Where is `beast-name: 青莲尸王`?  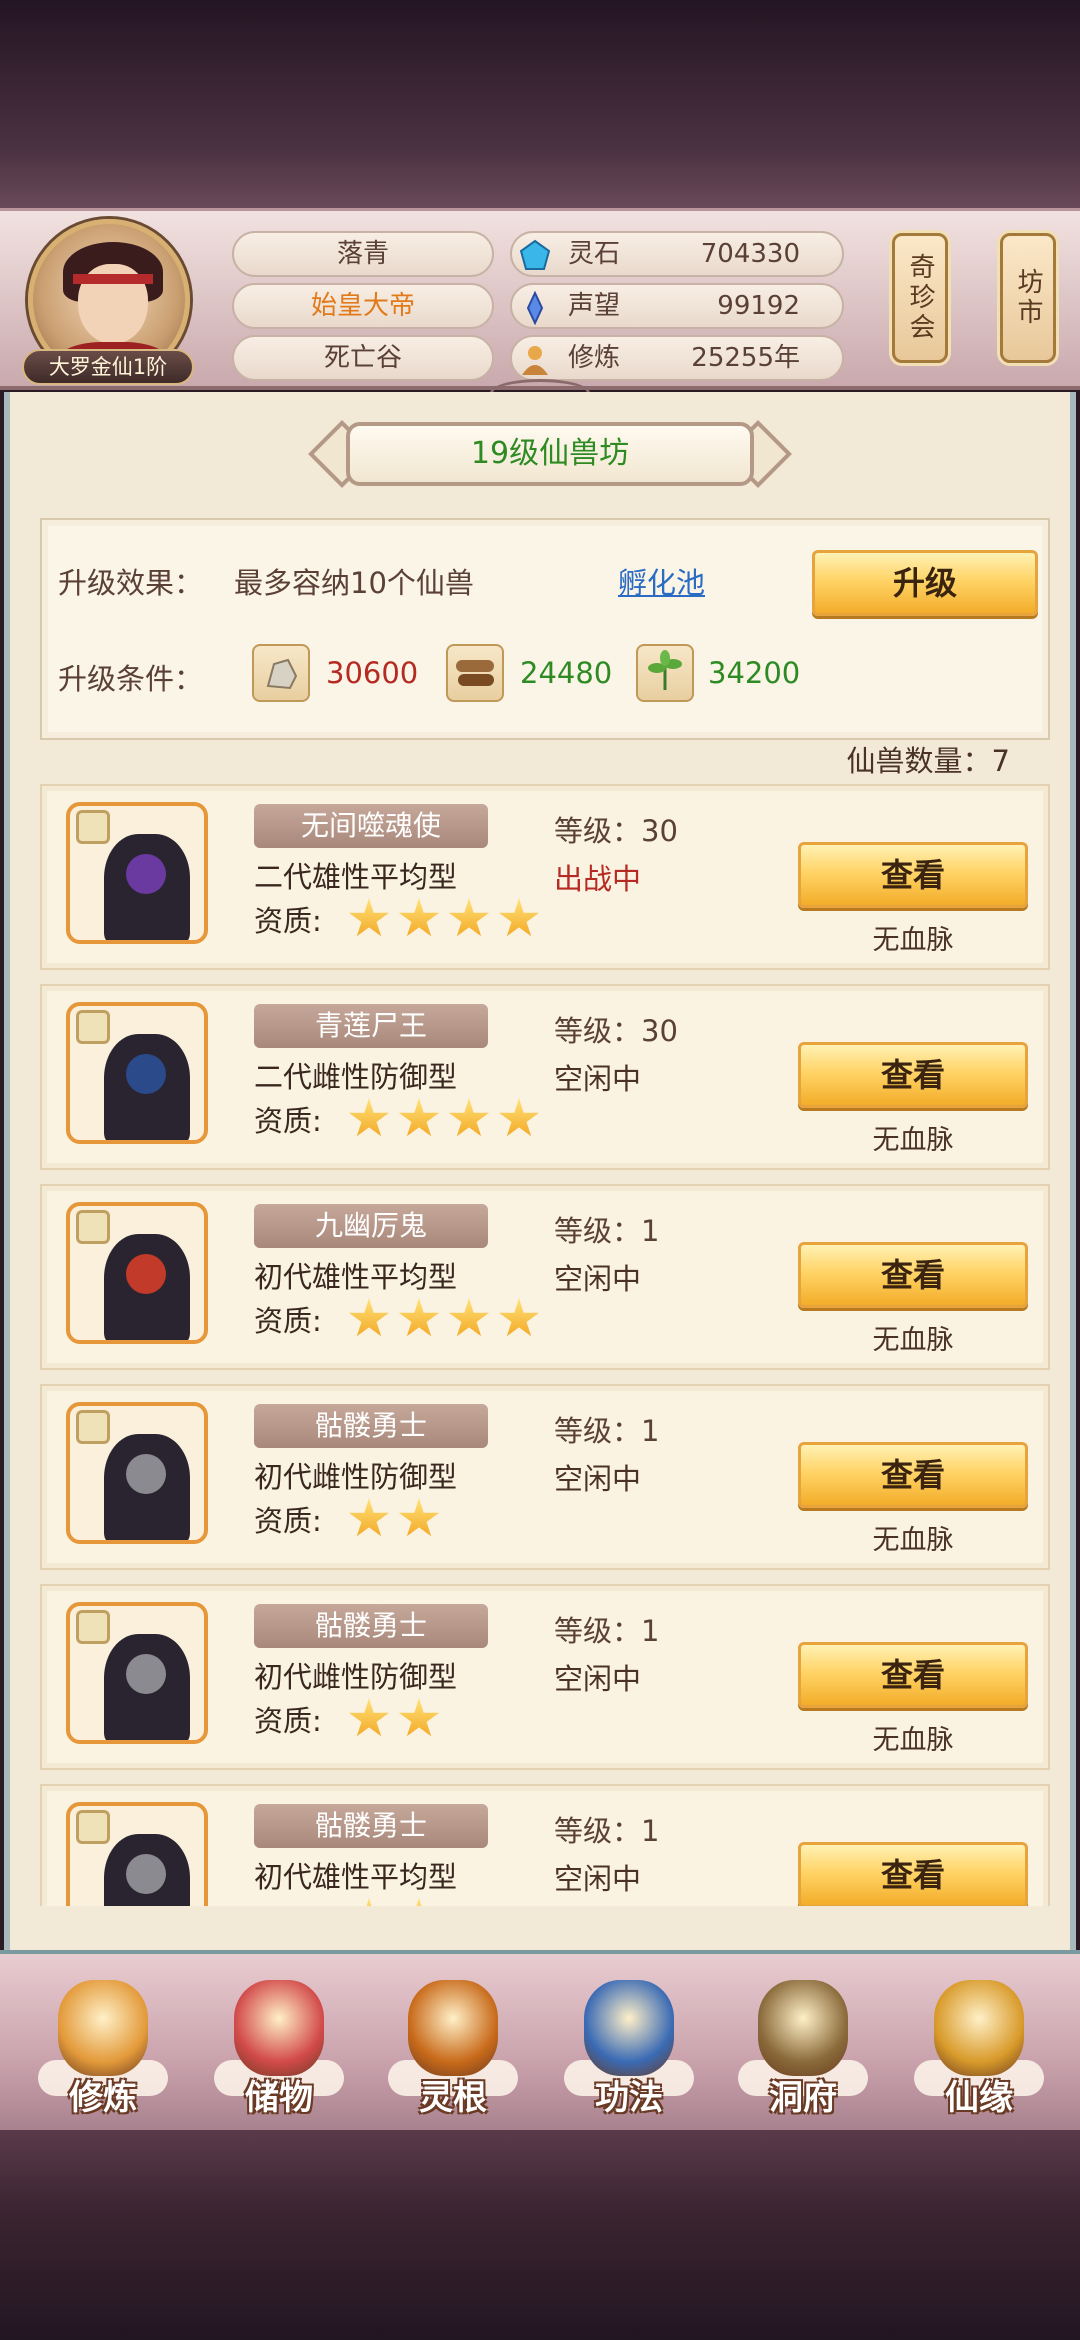
beast-name: 青莲尸王 is located at coordinates (371, 1026).